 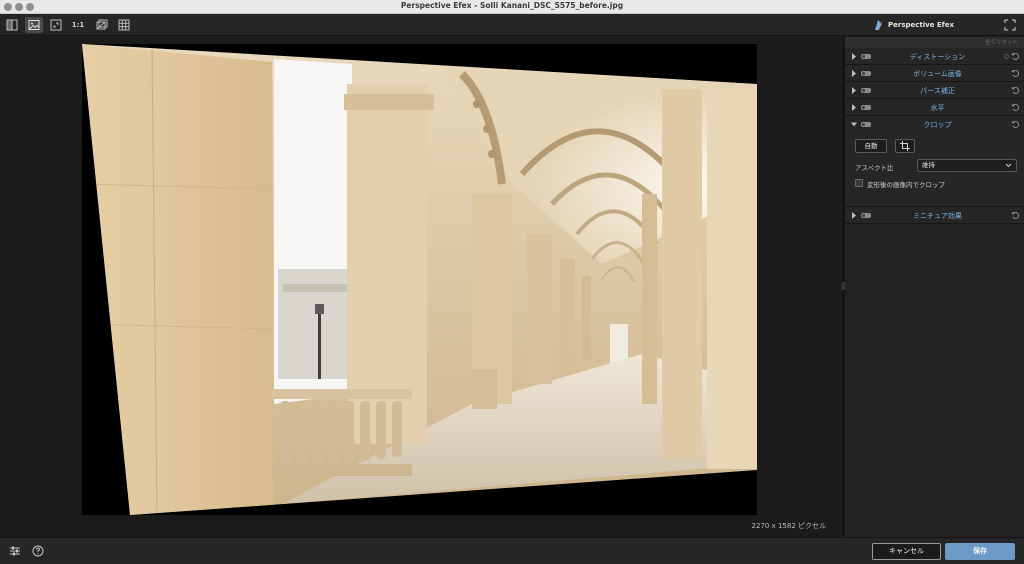 I want to click on brand: Perspective Efex, so click(x=914, y=25).